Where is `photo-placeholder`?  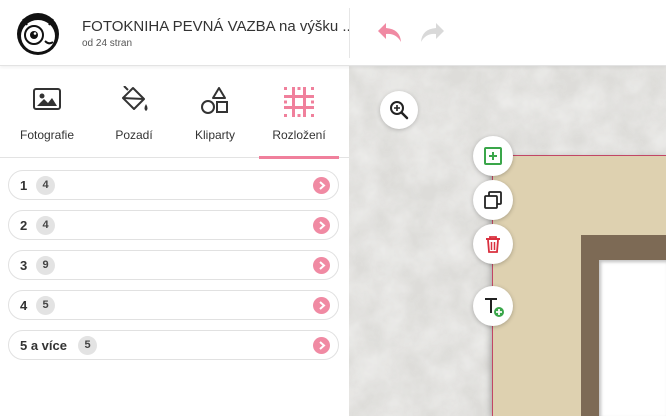
photo-placeholder is located at coordinates (632, 338).